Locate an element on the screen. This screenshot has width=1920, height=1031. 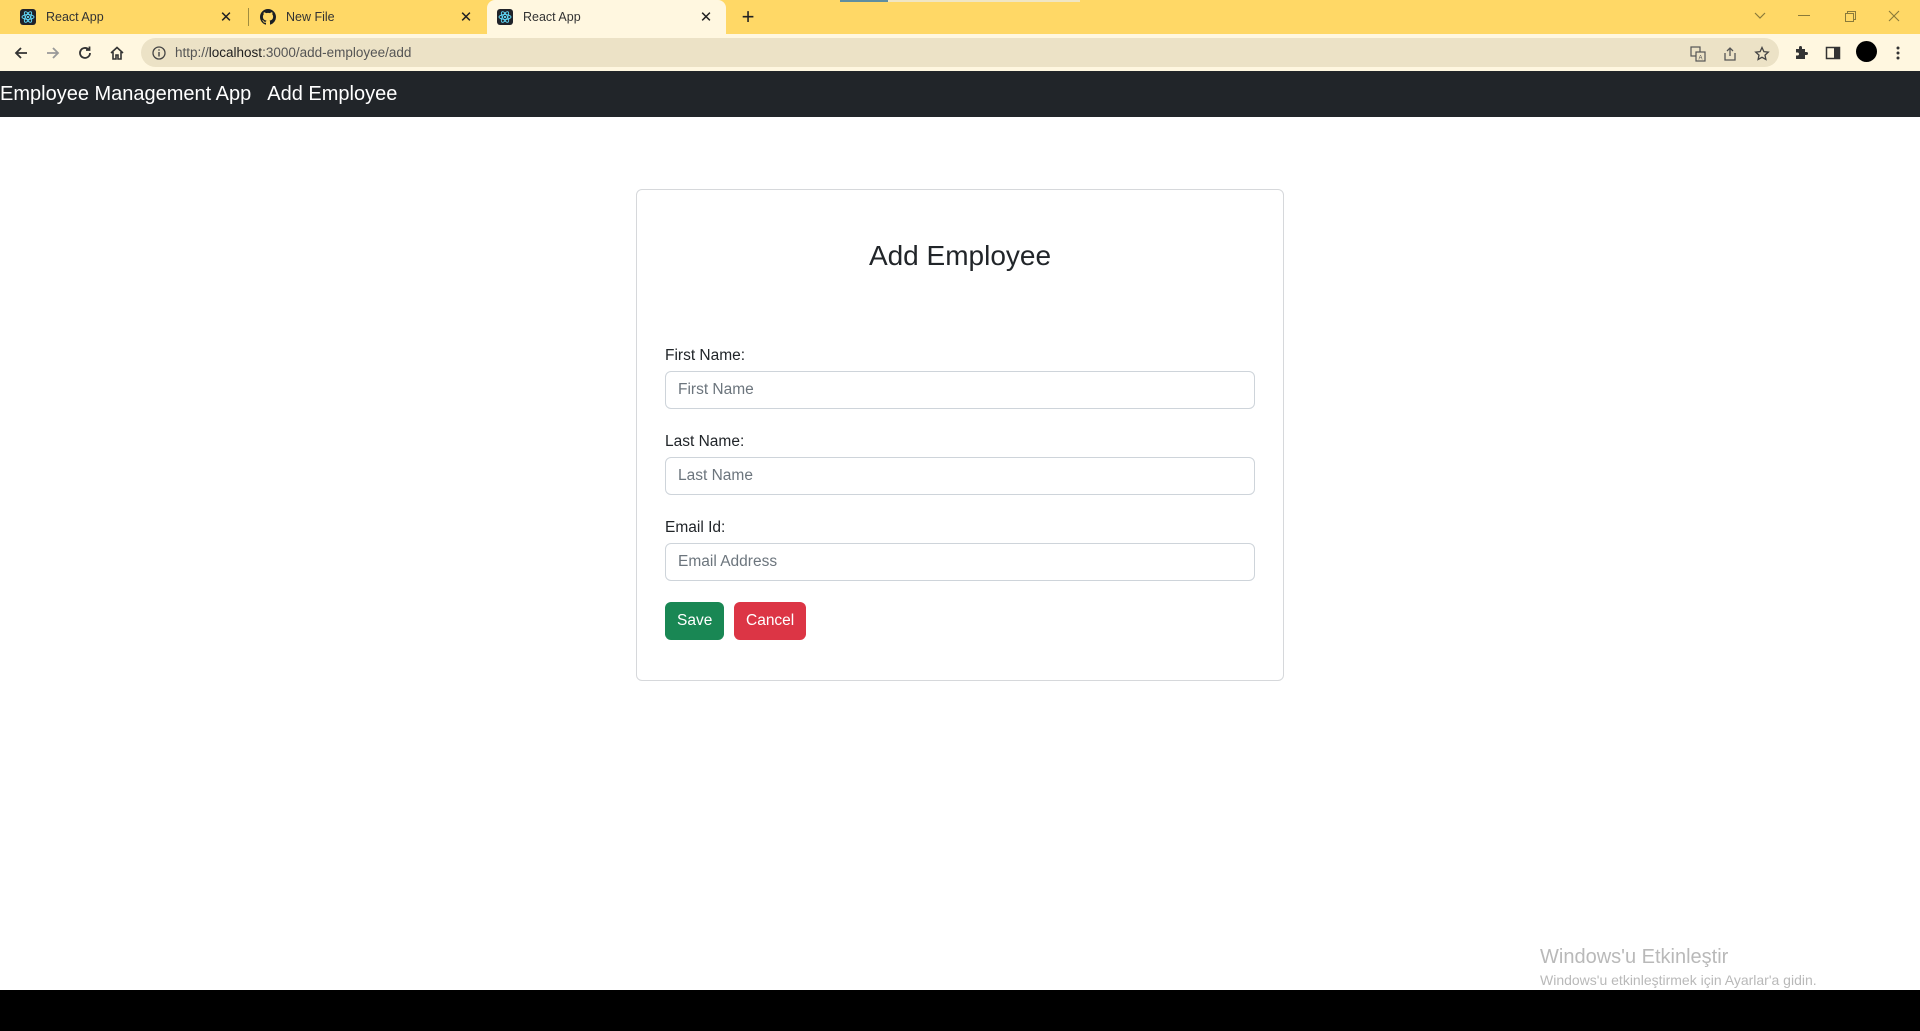
home-icon is located at coordinates (117, 53).